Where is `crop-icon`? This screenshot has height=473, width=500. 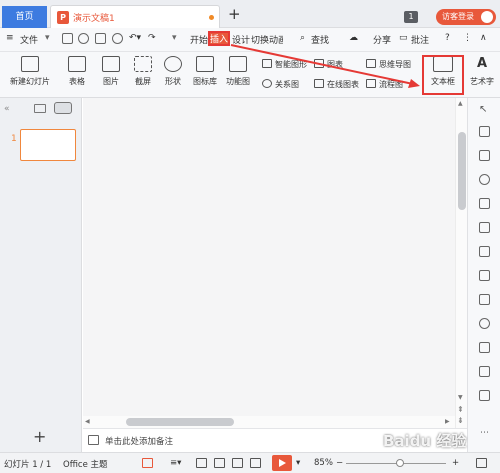 crop-icon is located at coordinates (484, 299).